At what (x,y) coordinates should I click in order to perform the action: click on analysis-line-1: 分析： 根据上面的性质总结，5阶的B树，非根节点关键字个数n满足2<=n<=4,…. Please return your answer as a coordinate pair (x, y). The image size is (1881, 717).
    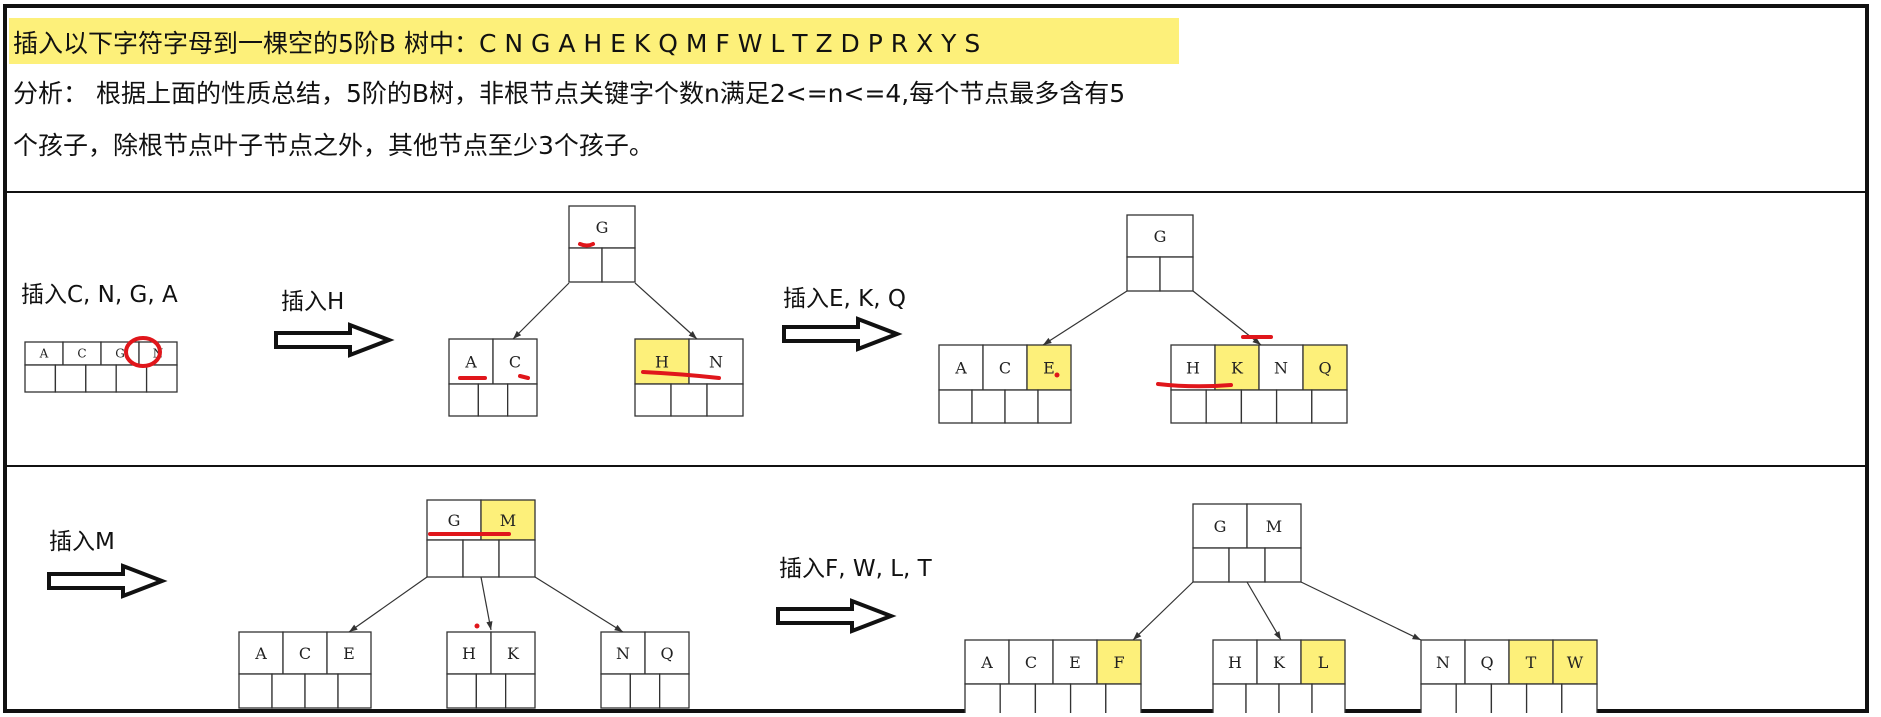
    Looking at the image, I should click on (569, 93).